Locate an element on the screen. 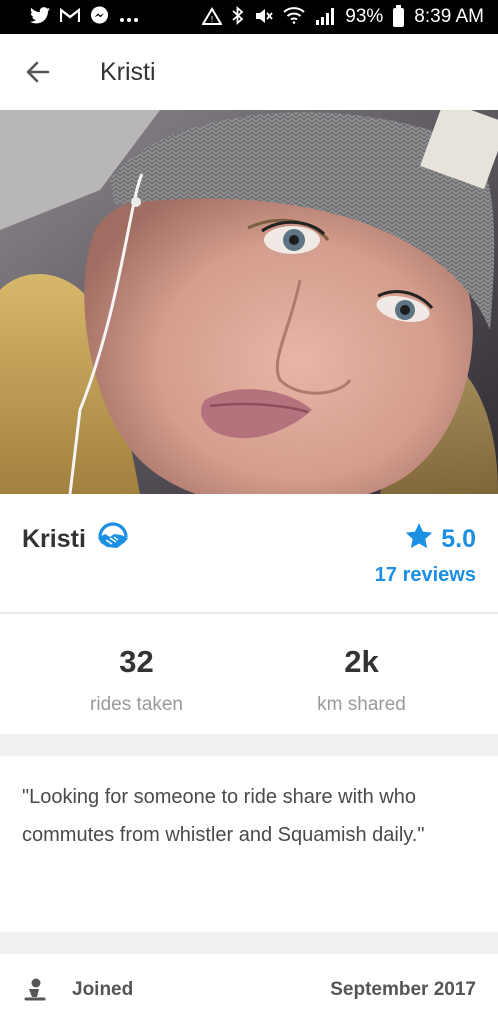  joined-date: September 2017 is located at coordinates (403, 989).